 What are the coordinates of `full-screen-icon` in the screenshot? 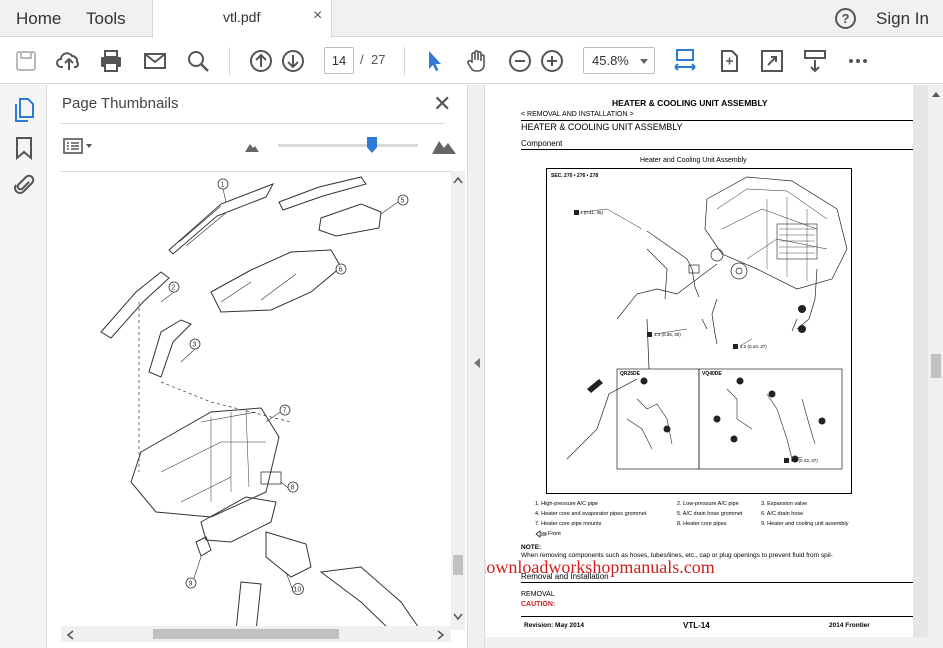 It's located at (772, 61).